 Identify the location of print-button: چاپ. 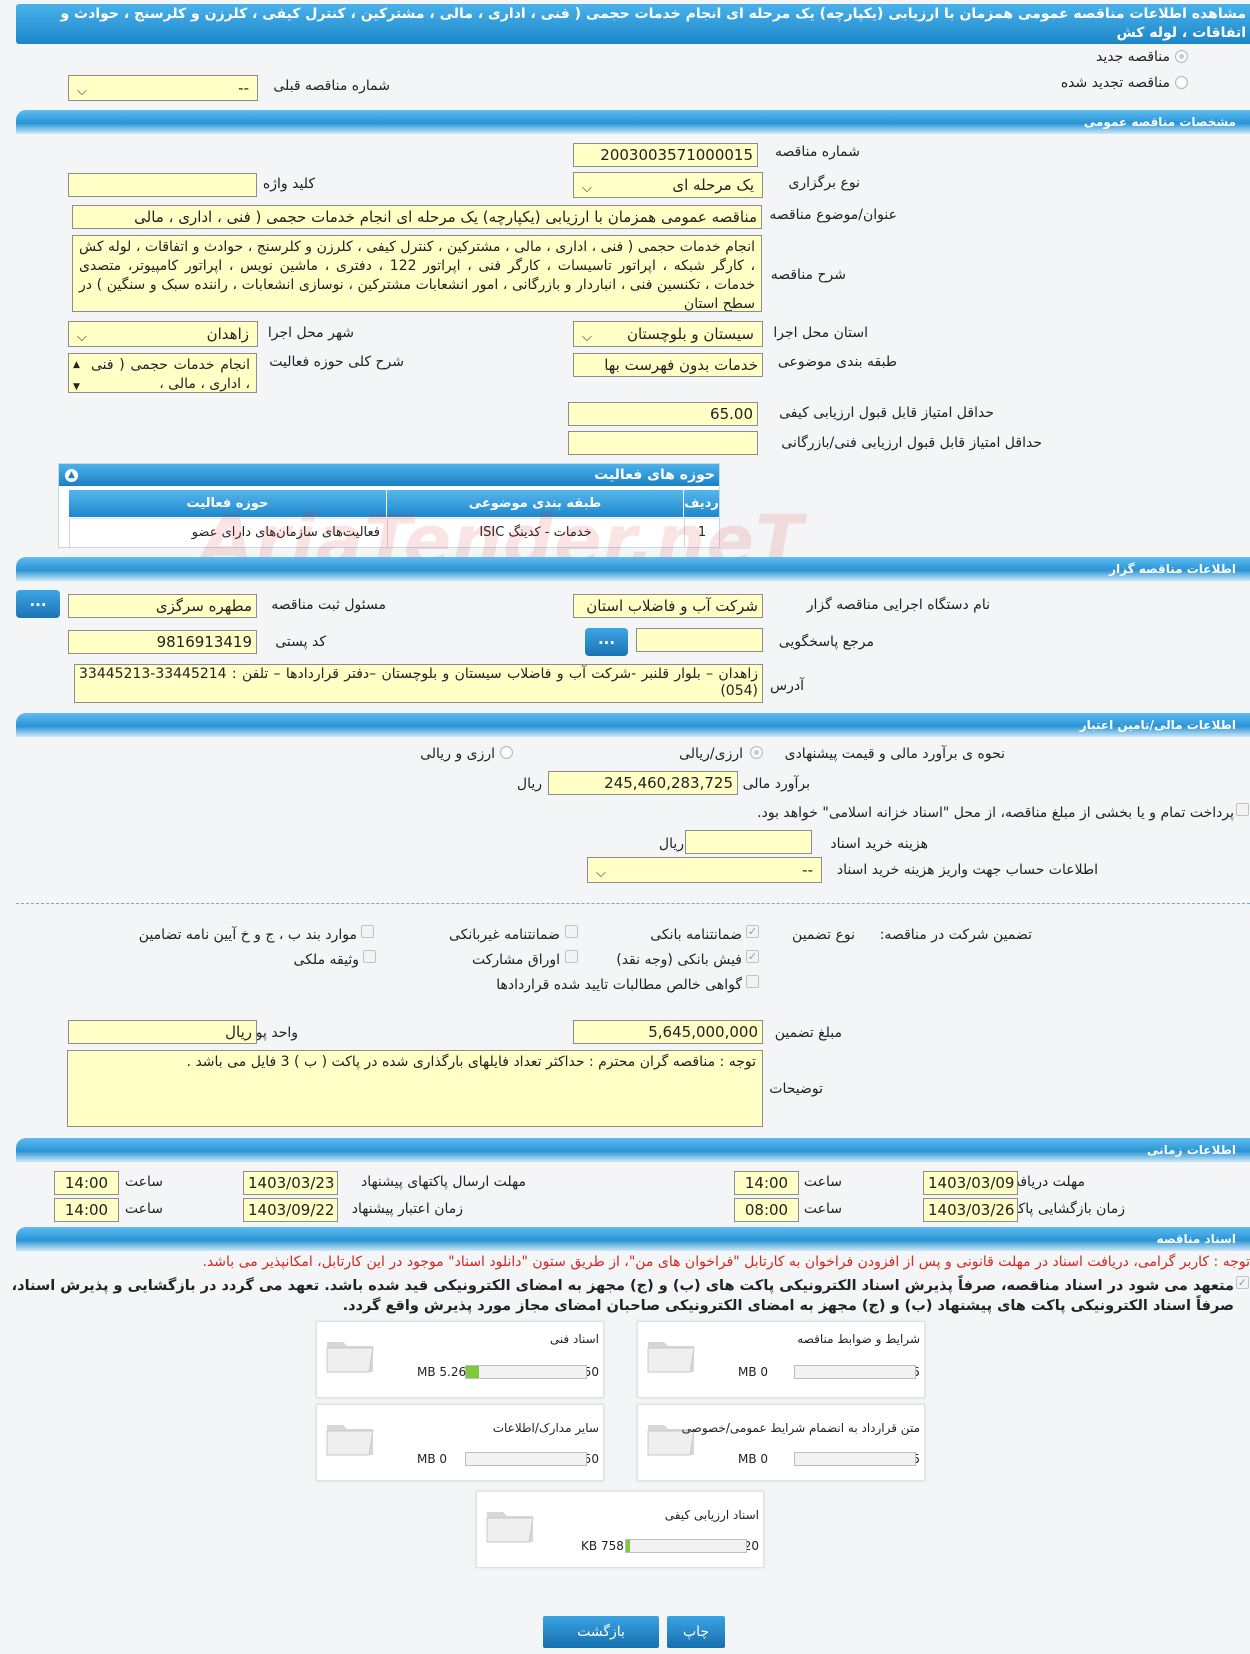
(696, 1632).